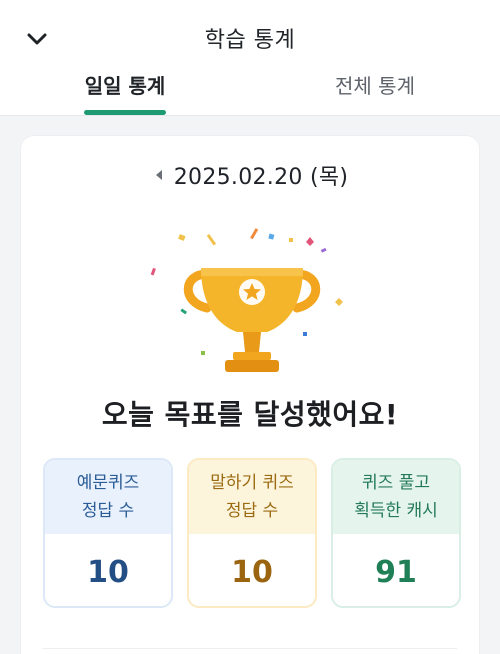 The height and width of the screenshot is (654, 500). I want to click on caret-left-icon, so click(158, 175).